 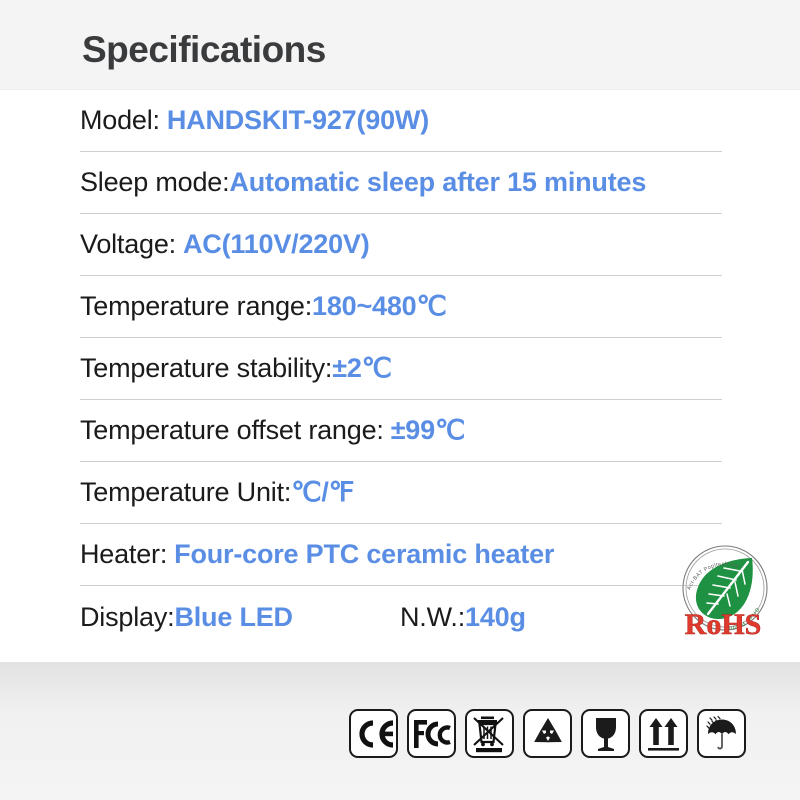 I want to click on fcc-mark-icon, so click(x=431, y=733).